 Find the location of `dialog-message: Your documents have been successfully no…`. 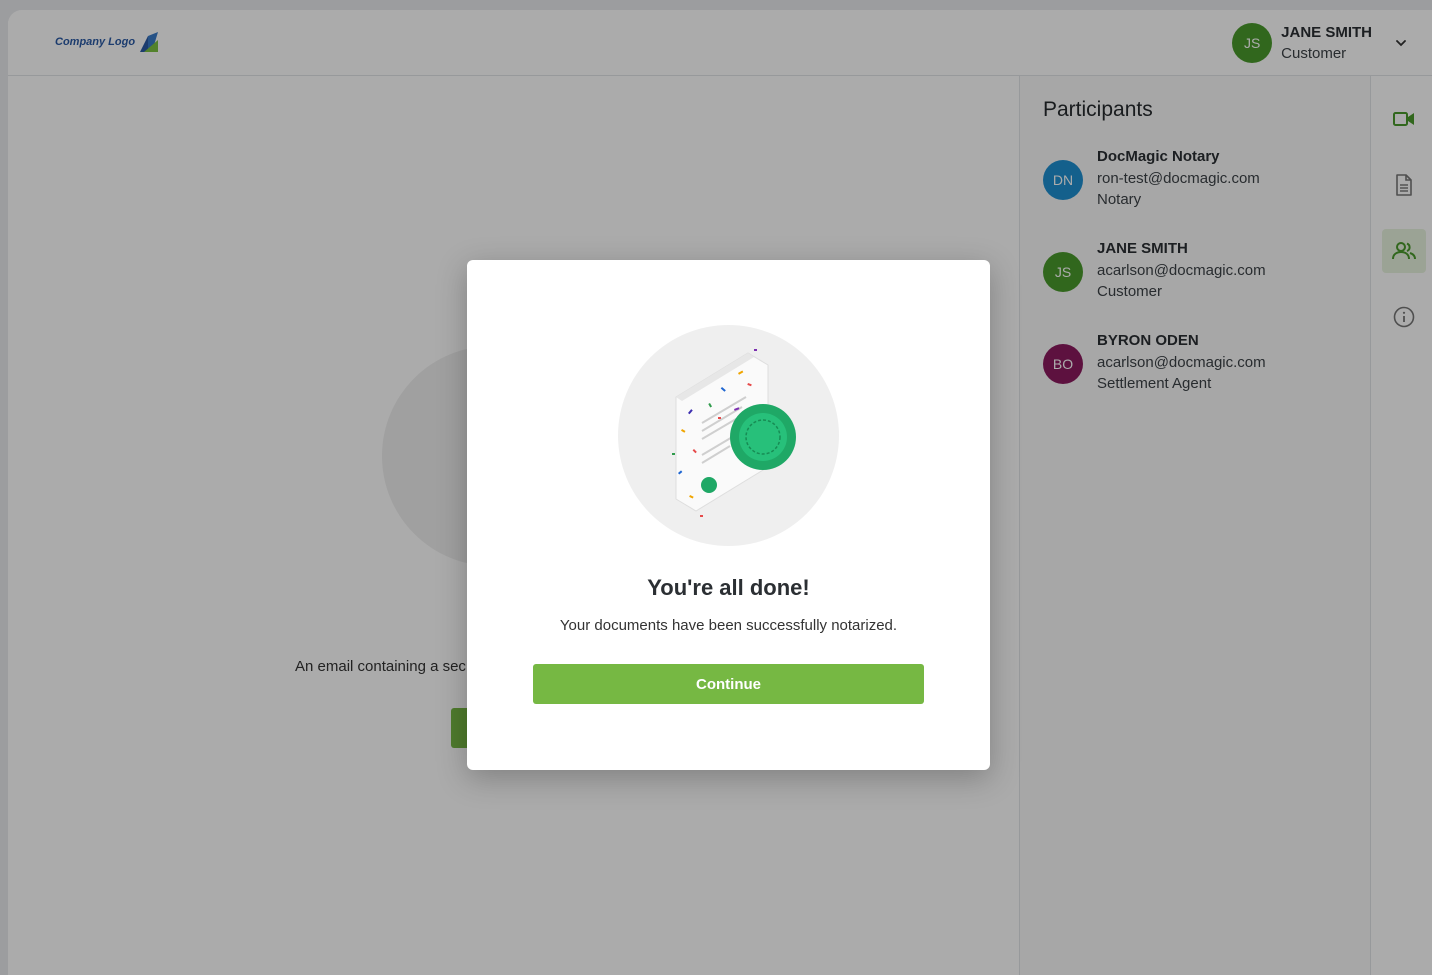

dialog-message: Your documents have been successfully no… is located at coordinates (728, 625).